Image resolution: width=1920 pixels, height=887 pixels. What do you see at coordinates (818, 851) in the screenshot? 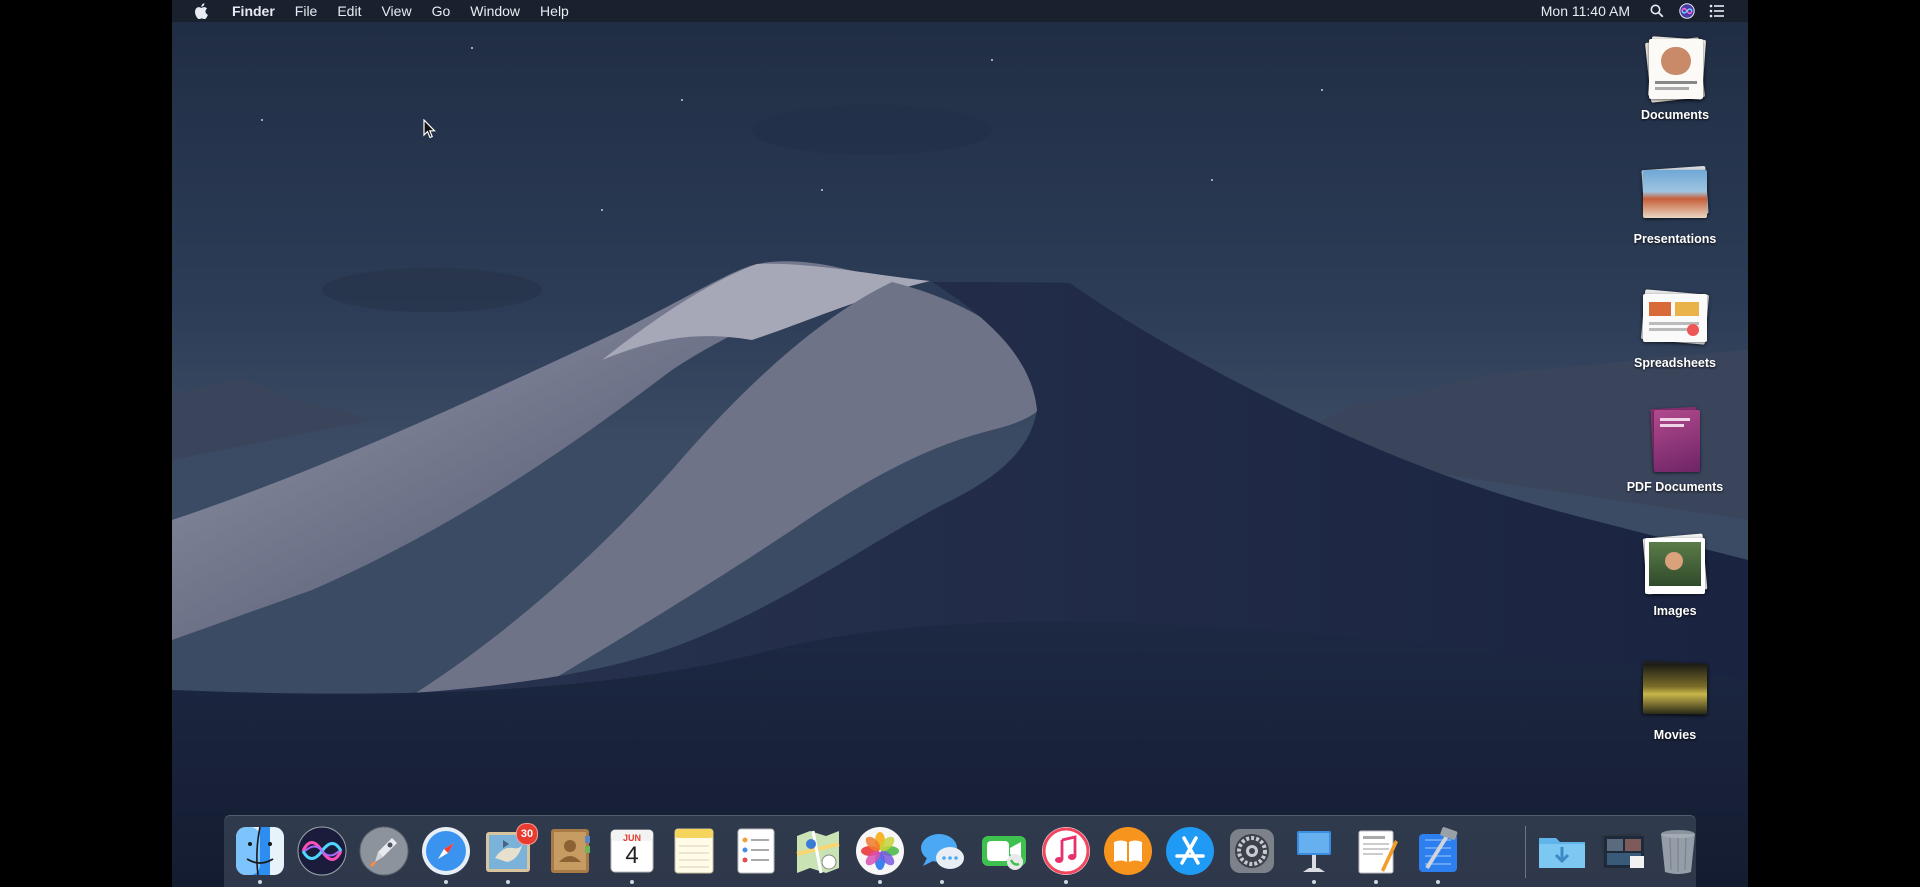
I see `dock-maps-icon` at bounding box center [818, 851].